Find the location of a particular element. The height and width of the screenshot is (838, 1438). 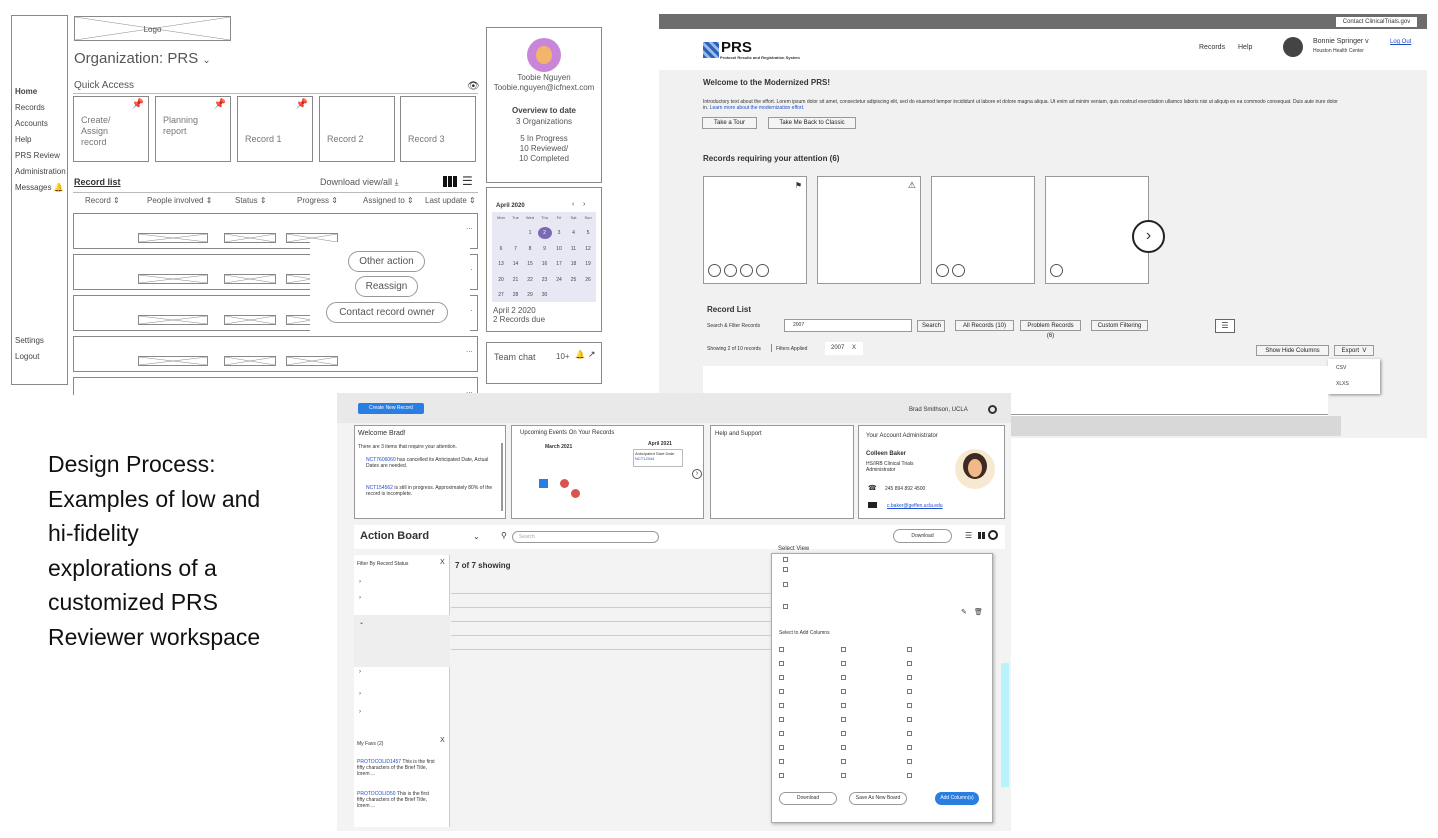

other-action-button: Other action is located at coordinates (386, 261).